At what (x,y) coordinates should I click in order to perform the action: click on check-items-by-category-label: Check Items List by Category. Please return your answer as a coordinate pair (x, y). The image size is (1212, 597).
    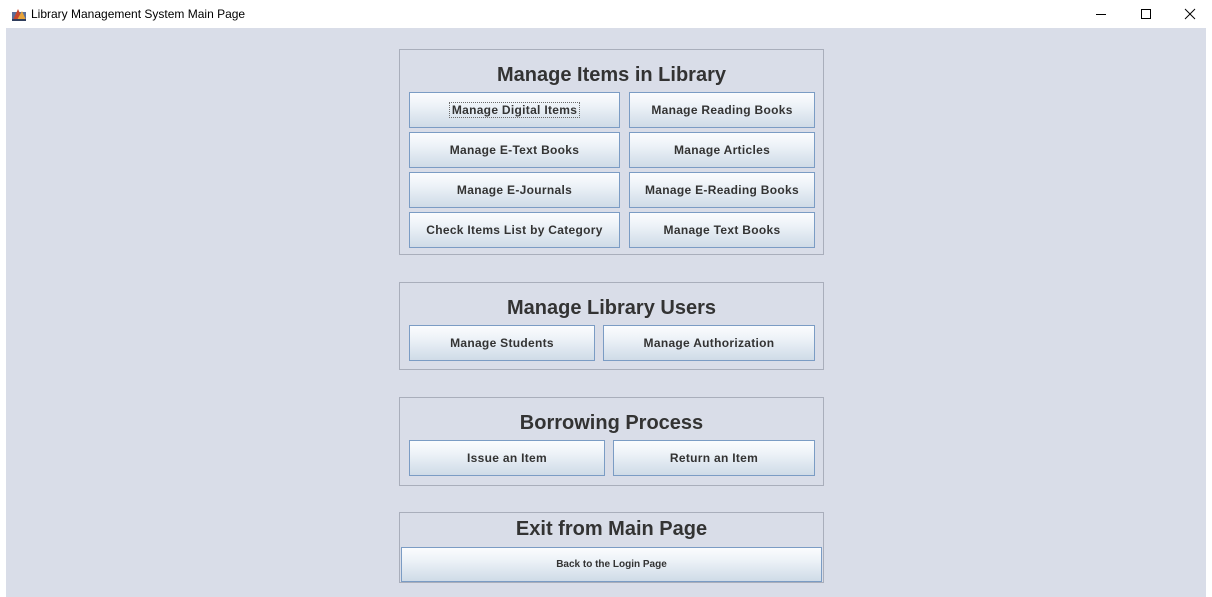
    Looking at the image, I should click on (514, 230).